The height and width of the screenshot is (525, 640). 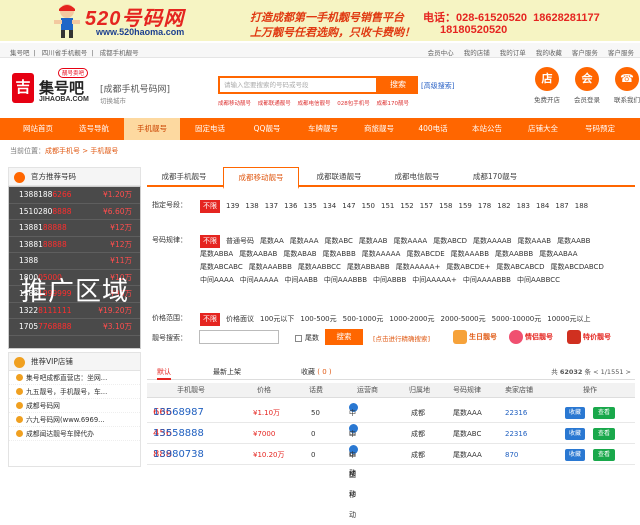 What do you see at coordinates (450, 241) in the screenshot?
I see `rule-option: 尾数ABCD` at bounding box center [450, 241].